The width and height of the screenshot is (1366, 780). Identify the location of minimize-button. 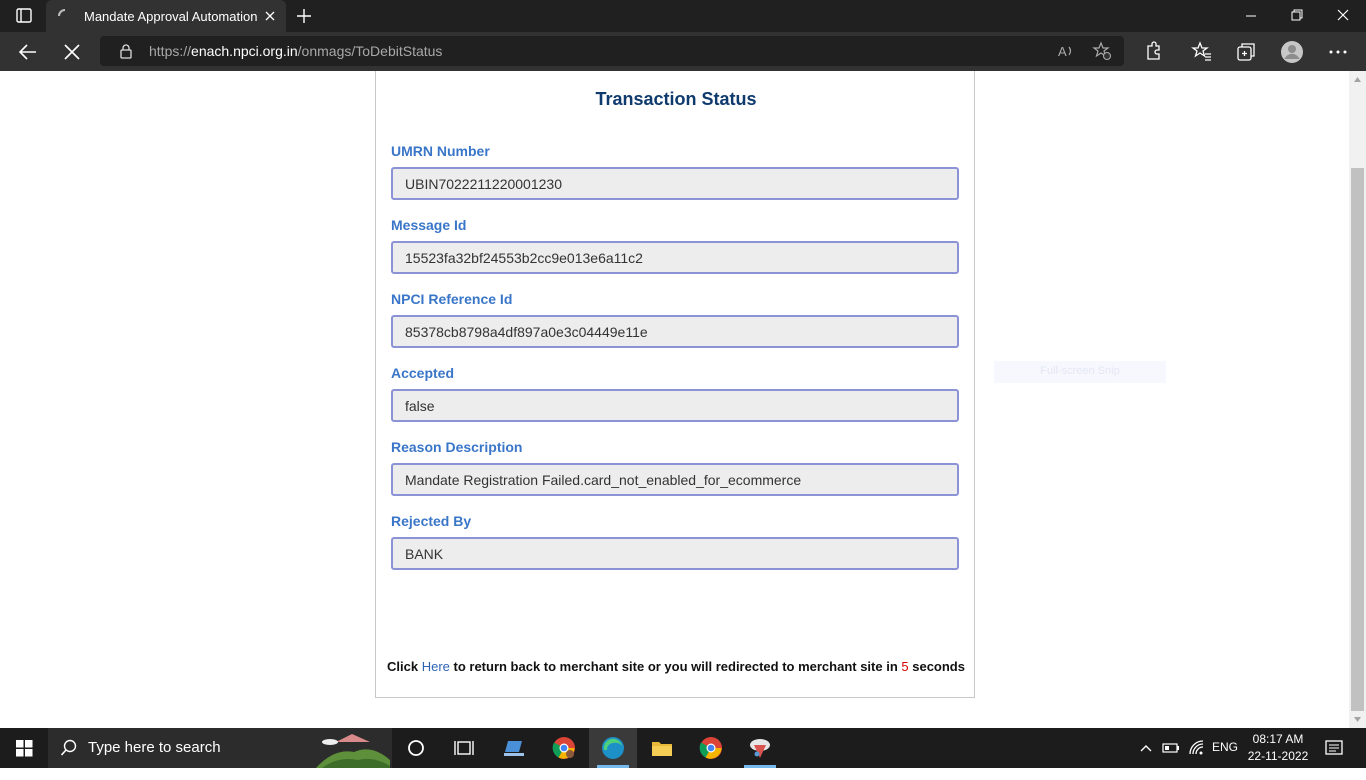
(1251, 16).